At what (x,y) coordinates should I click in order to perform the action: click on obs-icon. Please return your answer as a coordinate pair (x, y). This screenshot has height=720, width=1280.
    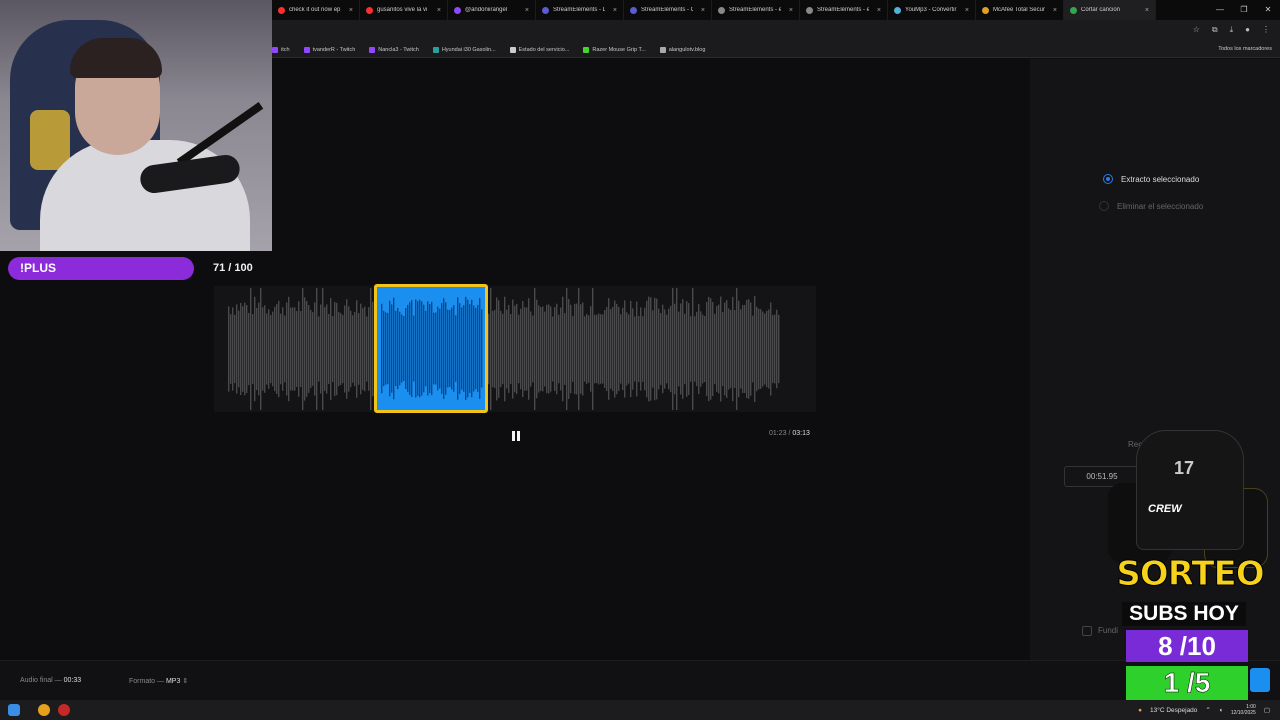
    Looking at the image, I should click on (64, 710).